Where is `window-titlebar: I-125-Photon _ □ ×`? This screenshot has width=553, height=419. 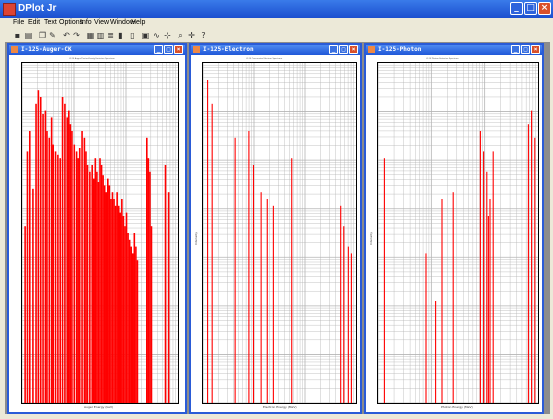
window-titlebar: I-125-Photon _ □ × is located at coordinates (454, 50).